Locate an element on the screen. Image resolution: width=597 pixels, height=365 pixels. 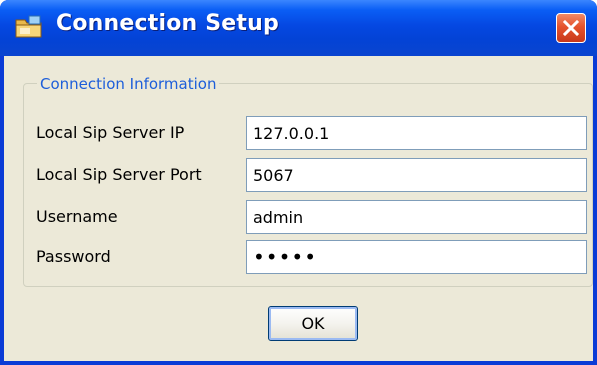
close-button is located at coordinates (571, 28).